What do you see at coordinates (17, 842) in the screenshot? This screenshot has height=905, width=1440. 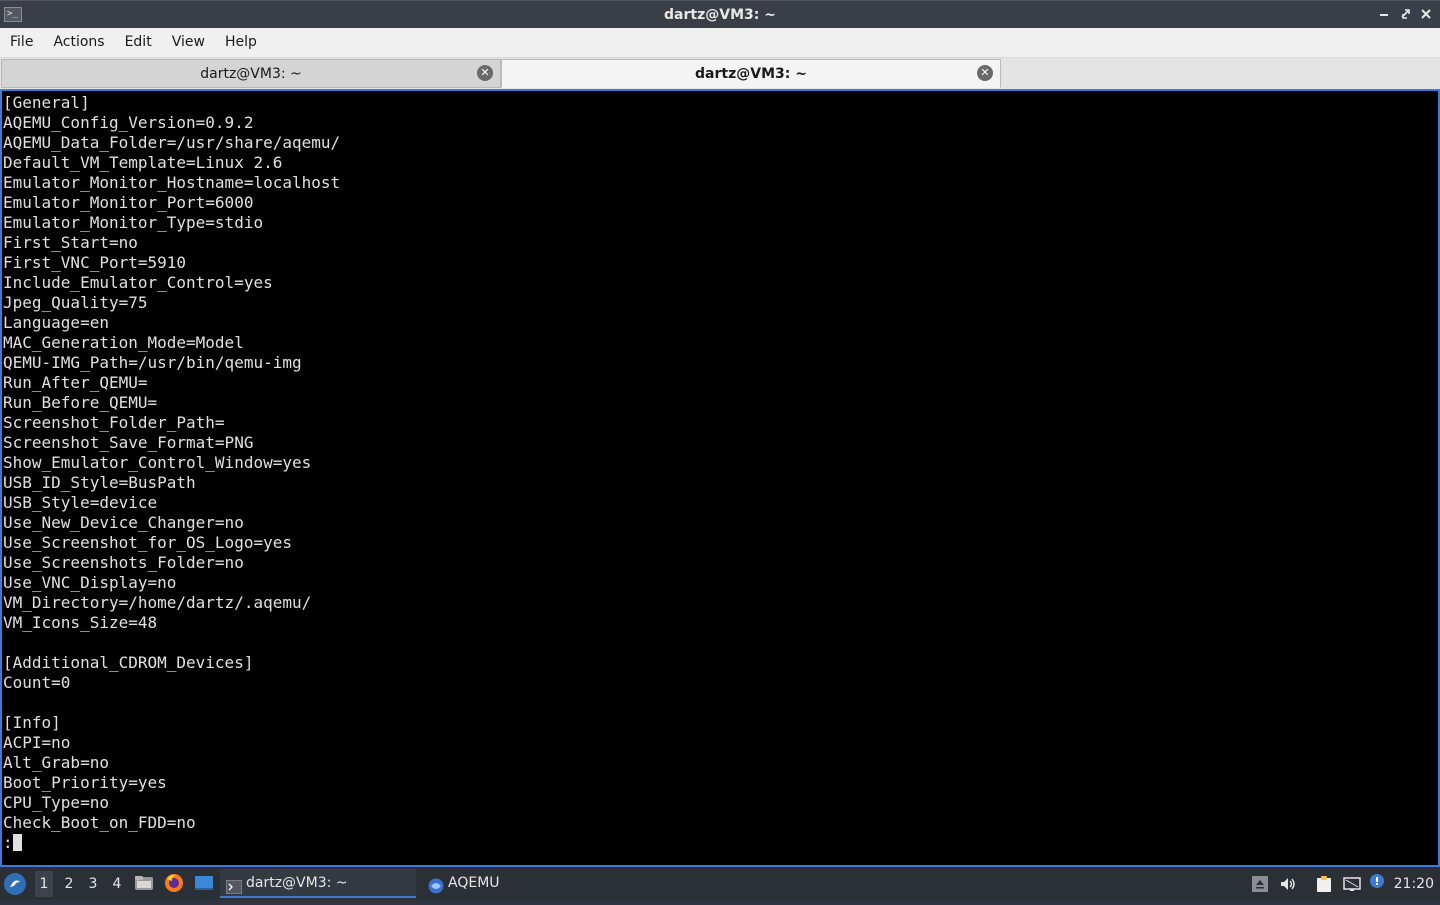 I see `text-cursor` at bounding box center [17, 842].